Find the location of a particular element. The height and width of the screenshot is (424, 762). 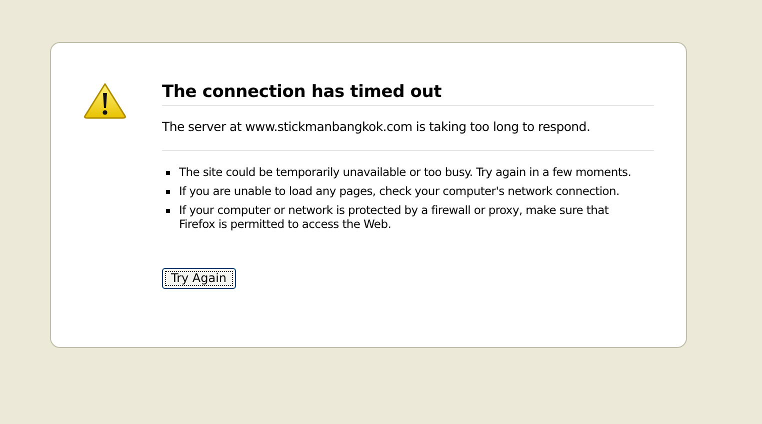

suggestion-text: If your computer or network is protected by a firewall or proxy, make sure that Firefox is permitted to access the Web. is located at coordinates (394, 217).